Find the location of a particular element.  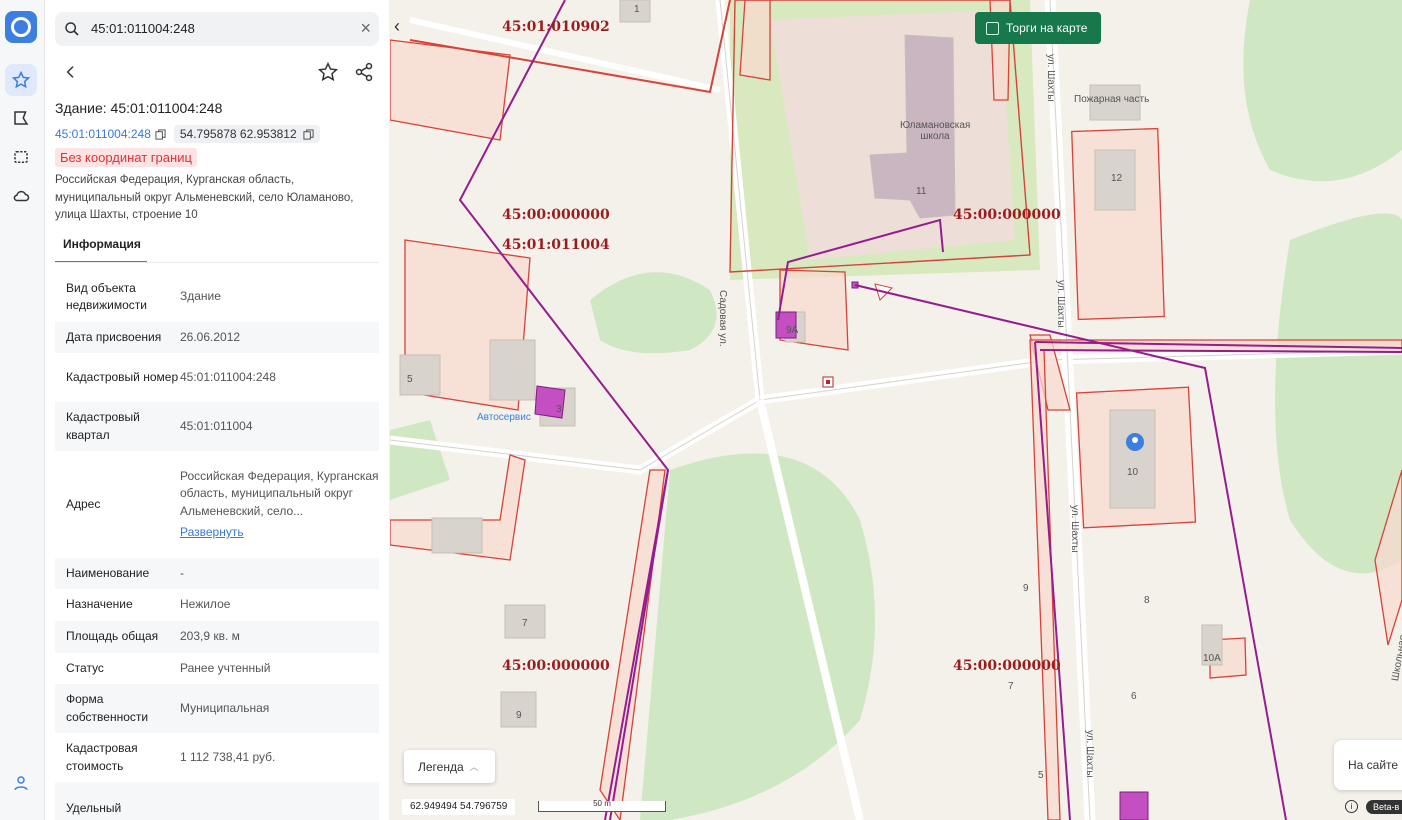

search-input: 45:01:011004:248 is located at coordinates (143, 28).